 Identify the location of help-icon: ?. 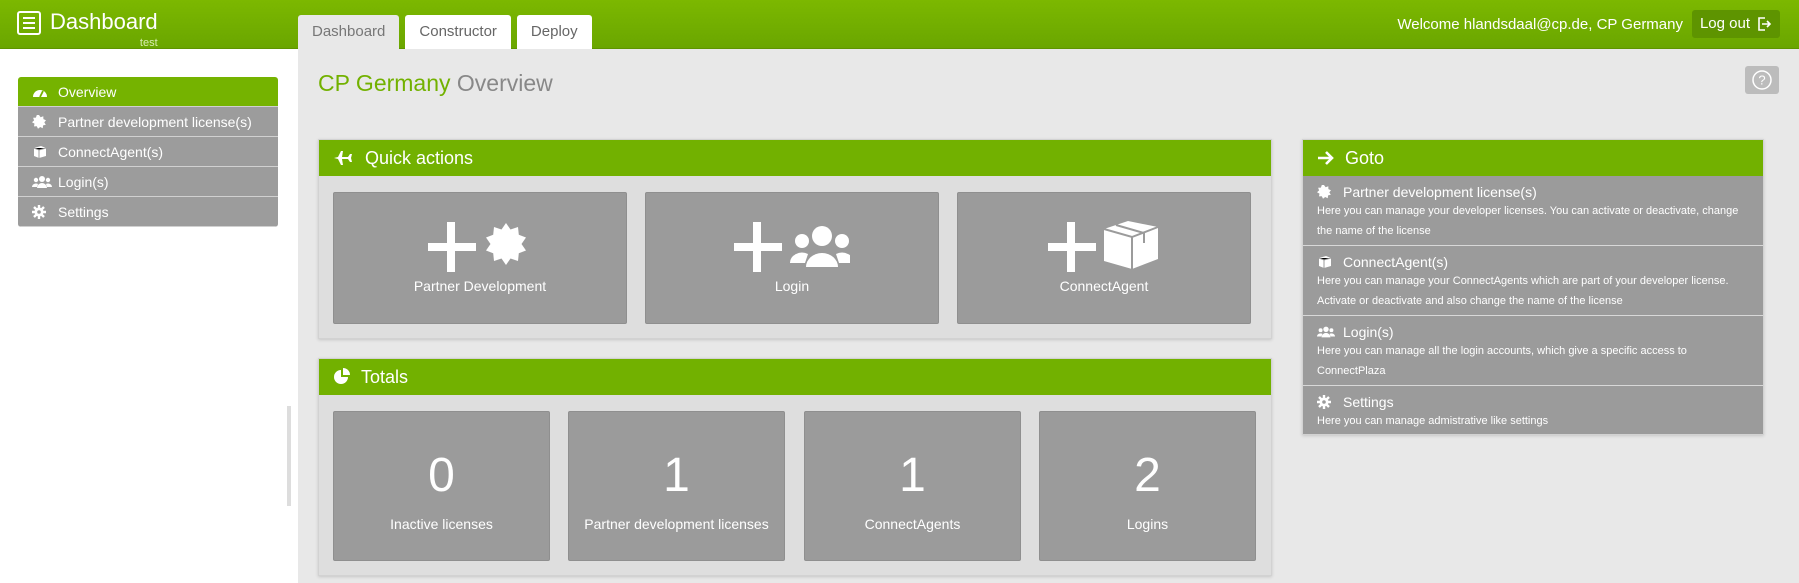
(1762, 80).